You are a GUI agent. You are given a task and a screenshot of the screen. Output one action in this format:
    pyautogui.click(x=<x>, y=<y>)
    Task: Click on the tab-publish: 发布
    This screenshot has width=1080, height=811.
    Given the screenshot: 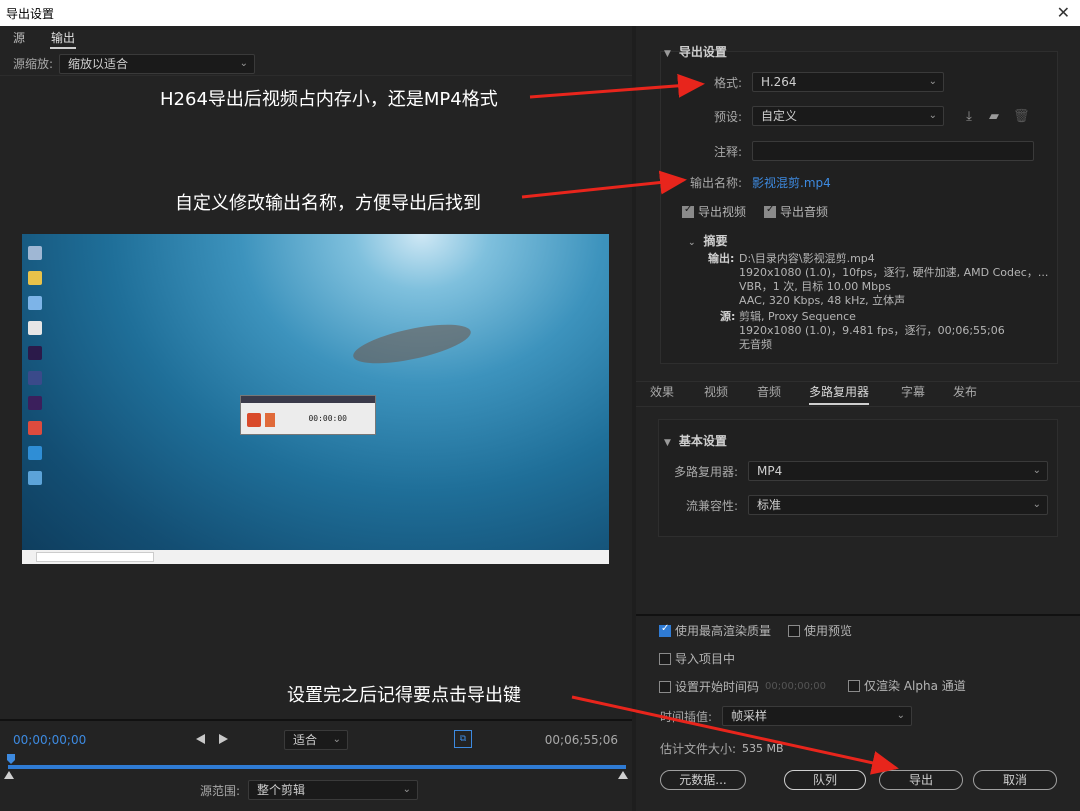 What is the action you would take?
    pyautogui.click(x=965, y=391)
    